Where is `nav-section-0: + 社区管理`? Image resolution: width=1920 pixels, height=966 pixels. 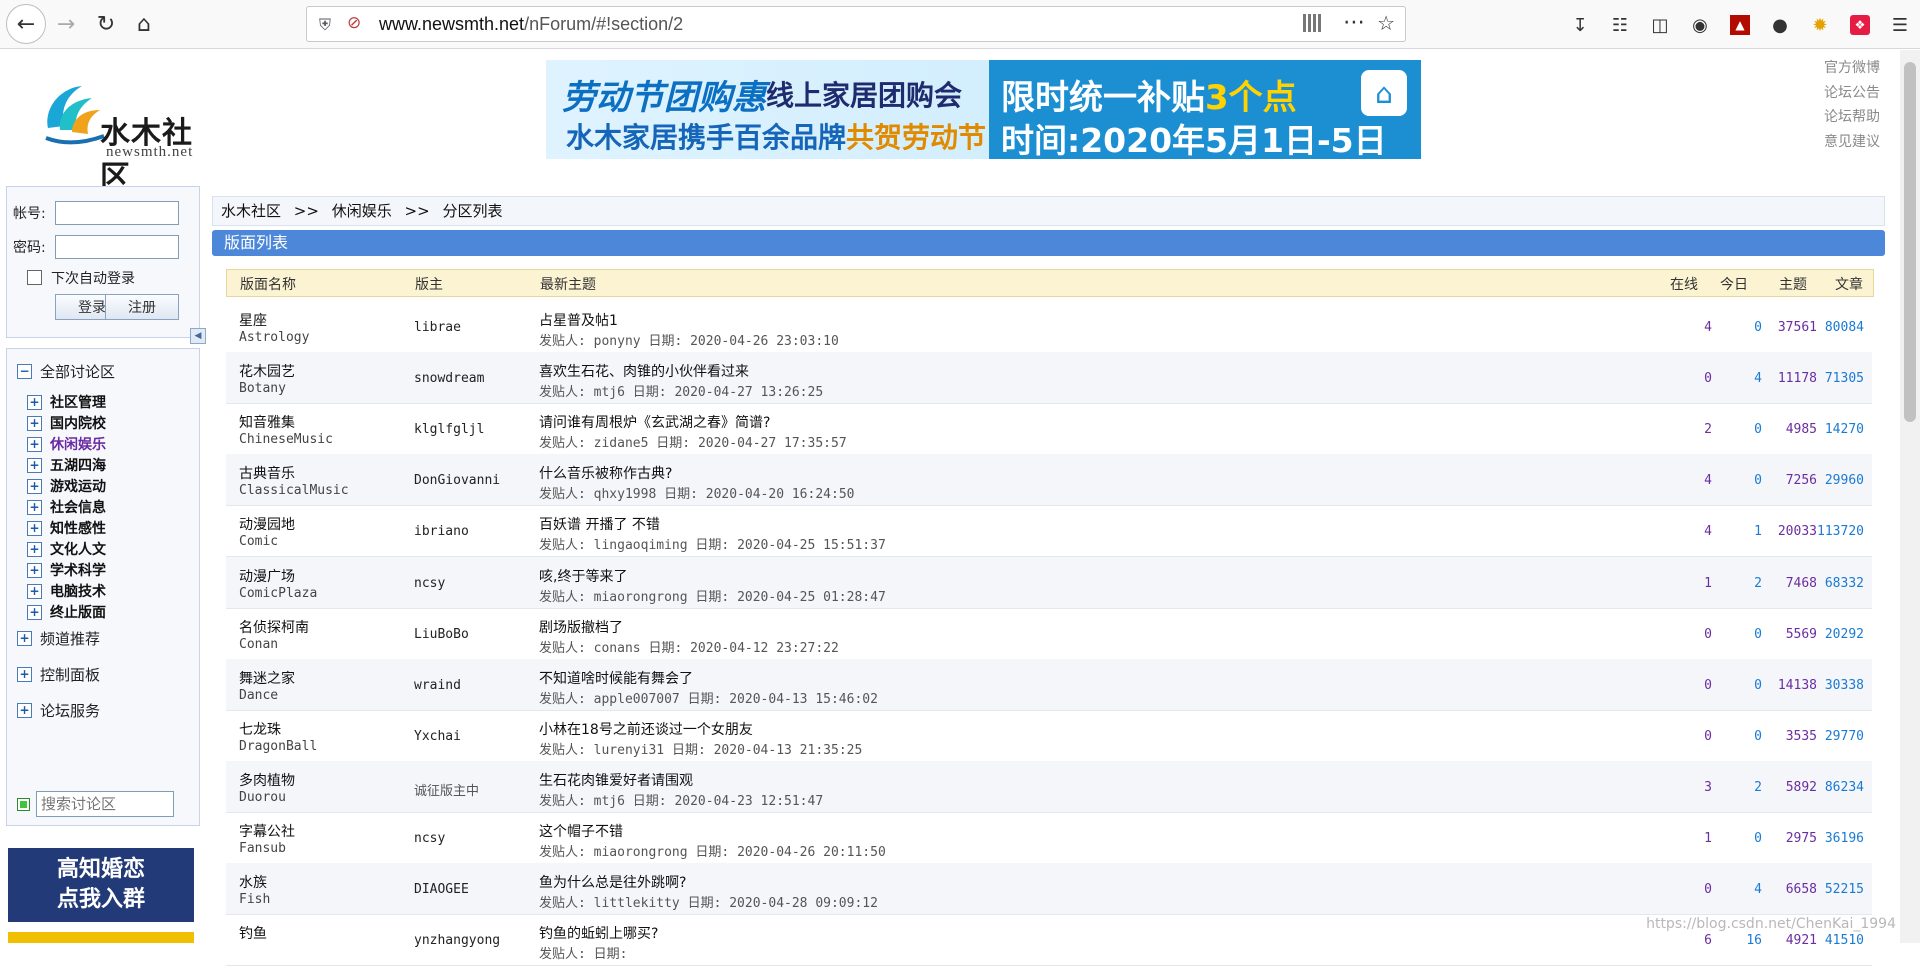
nav-section-0: + 社区管理 is located at coordinates (66, 402).